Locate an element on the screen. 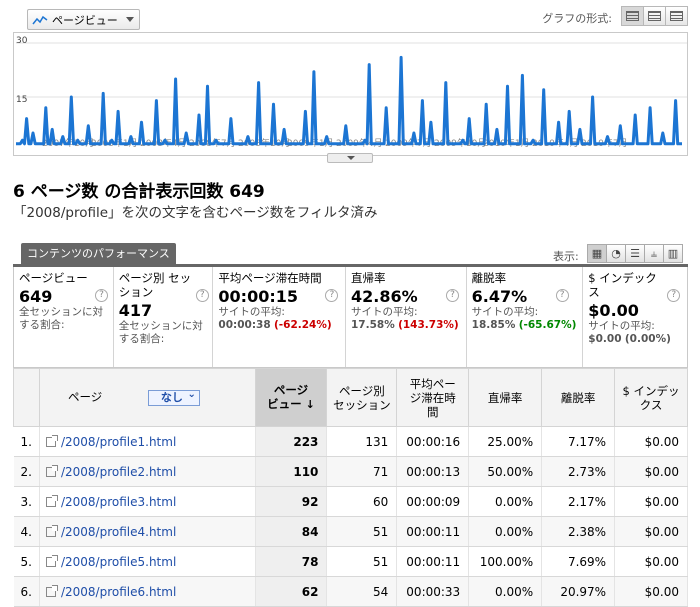 The width and height of the screenshot is (700, 607). sessions-cell: 131 is located at coordinates (362, 441).